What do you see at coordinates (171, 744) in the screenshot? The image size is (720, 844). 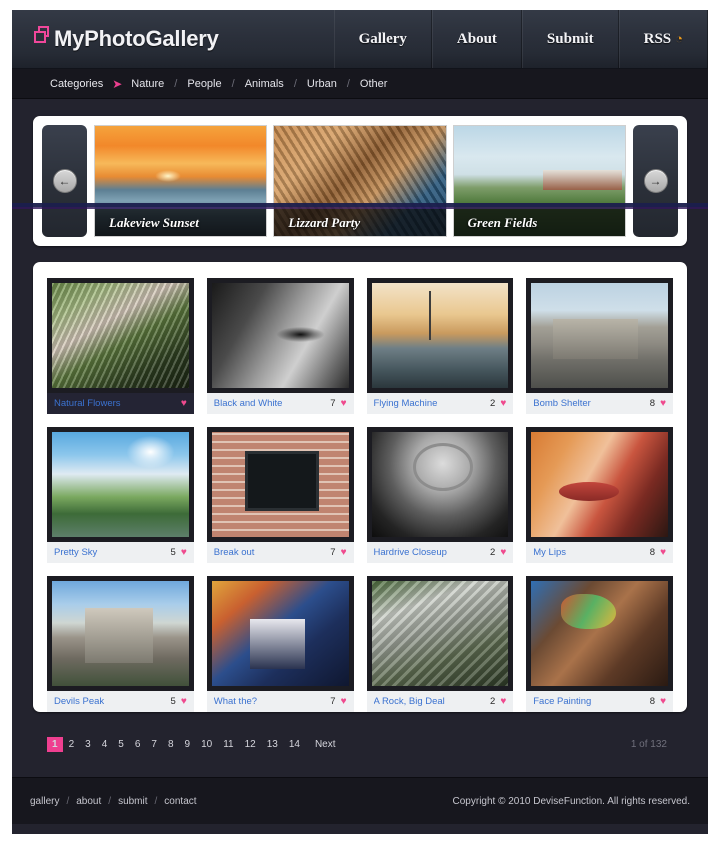 I see `page-link-8: 8` at bounding box center [171, 744].